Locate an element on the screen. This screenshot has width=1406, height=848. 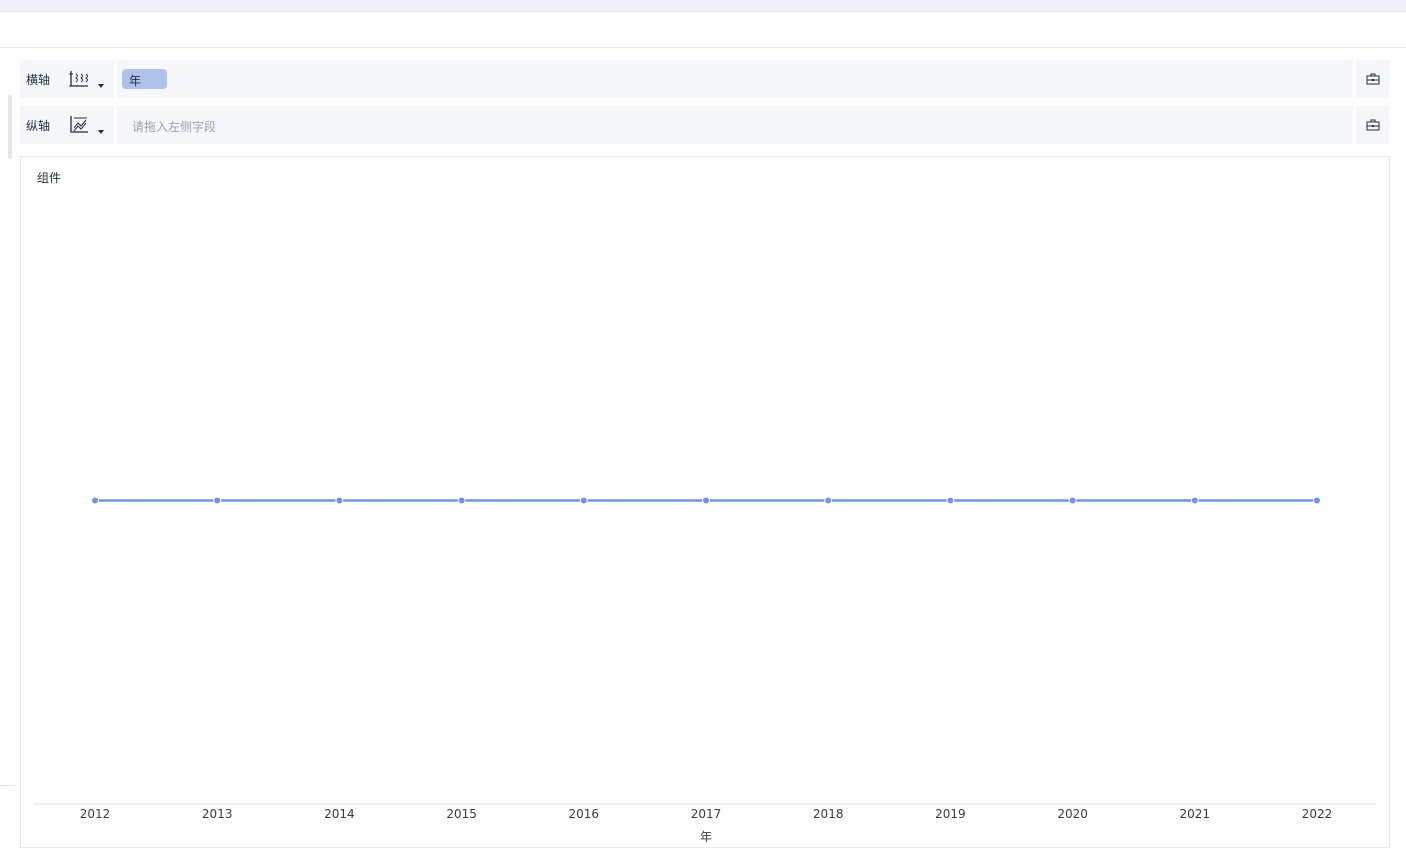
y-axis-placeholder: 请拖入左侧字段 is located at coordinates (174, 127).